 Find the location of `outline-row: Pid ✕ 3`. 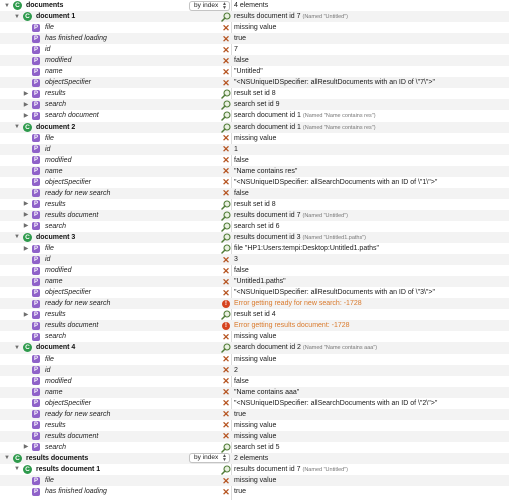

outline-row: Pid ✕ 3 is located at coordinates (254, 260).